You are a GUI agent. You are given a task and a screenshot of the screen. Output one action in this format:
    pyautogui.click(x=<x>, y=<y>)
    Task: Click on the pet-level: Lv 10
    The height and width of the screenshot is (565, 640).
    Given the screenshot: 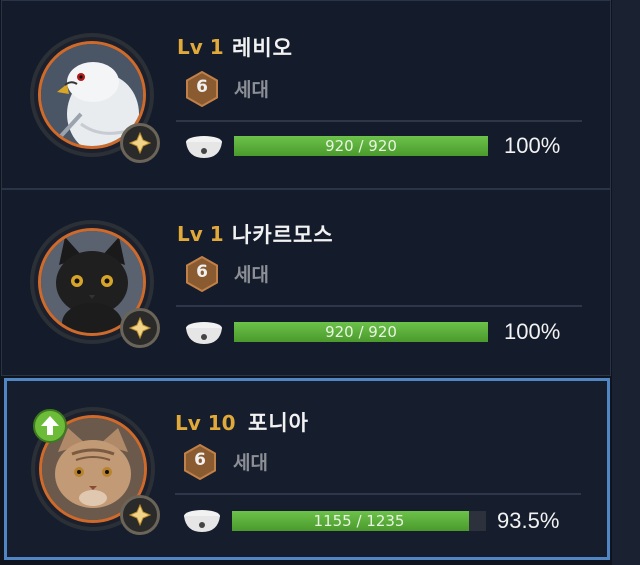 What is the action you would take?
    pyautogui.click(x=205, y=423)
    